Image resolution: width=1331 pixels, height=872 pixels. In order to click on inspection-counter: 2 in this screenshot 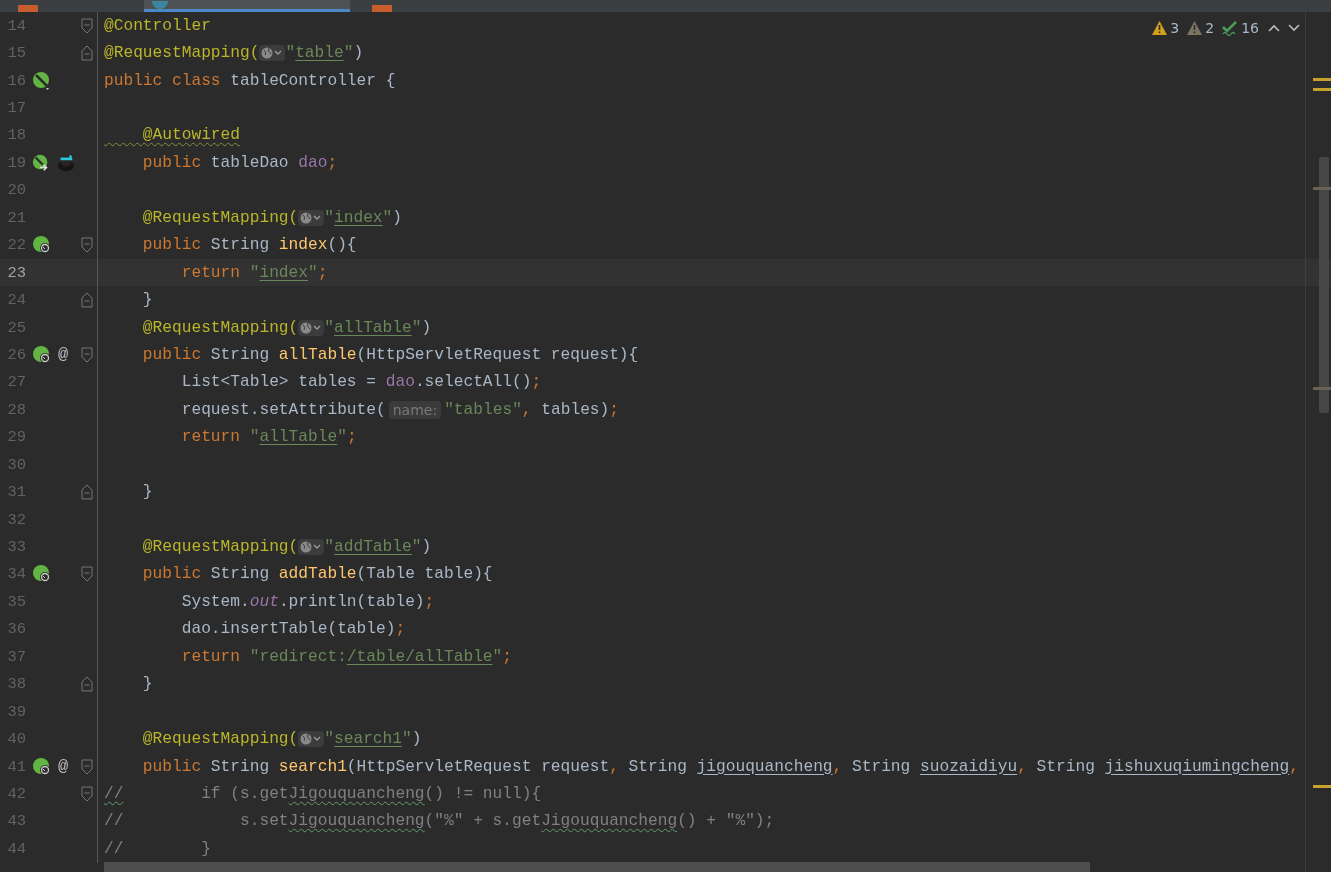, I will do `click(1201, 28)`.